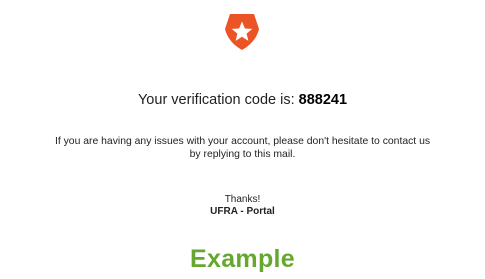 This screenshot has height=279, width=485. Describe the element at coordinates (242, 259) in the screenshot. I see `example-caption: Example` at that location.